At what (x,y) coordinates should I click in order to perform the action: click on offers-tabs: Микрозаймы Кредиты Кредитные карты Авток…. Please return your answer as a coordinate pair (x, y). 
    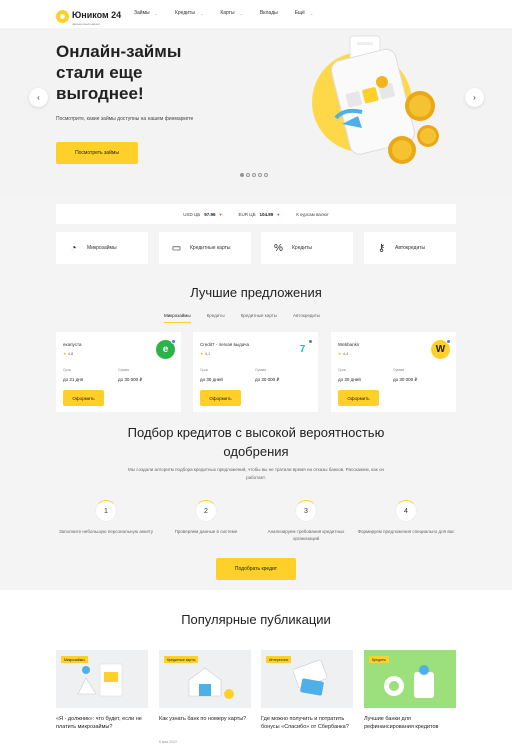
    Looking at the image, I should click on (250, 318).